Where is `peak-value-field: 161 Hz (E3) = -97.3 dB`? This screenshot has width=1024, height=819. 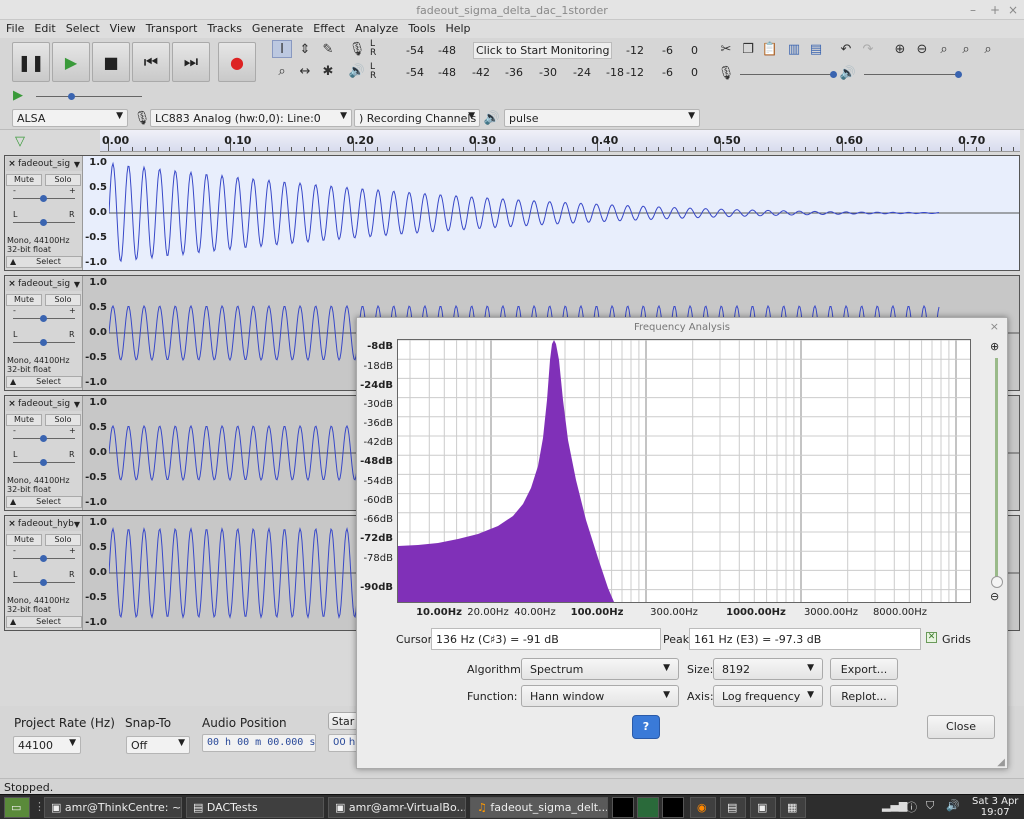 peak-value-field: 161 Hz (E3) = -97.3 dB is located at coordinates (805, 639).